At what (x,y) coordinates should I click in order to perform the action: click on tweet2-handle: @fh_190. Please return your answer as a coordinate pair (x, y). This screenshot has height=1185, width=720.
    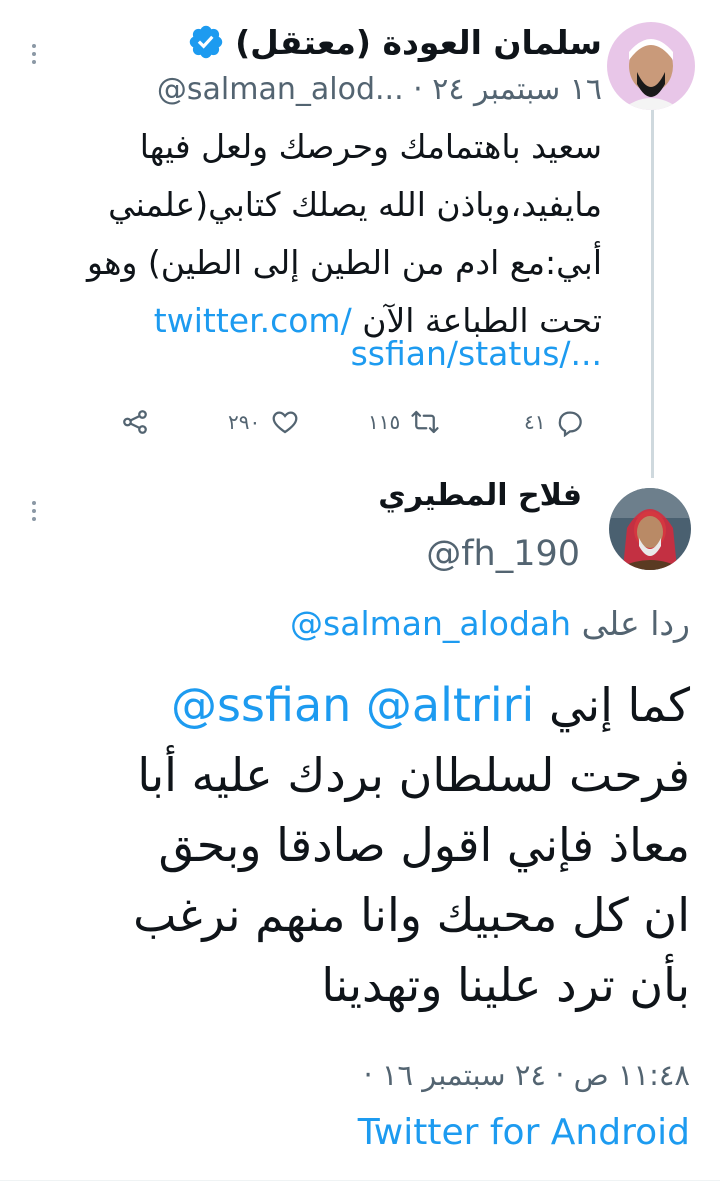
    Looking at the image, I should click on (503, 554).